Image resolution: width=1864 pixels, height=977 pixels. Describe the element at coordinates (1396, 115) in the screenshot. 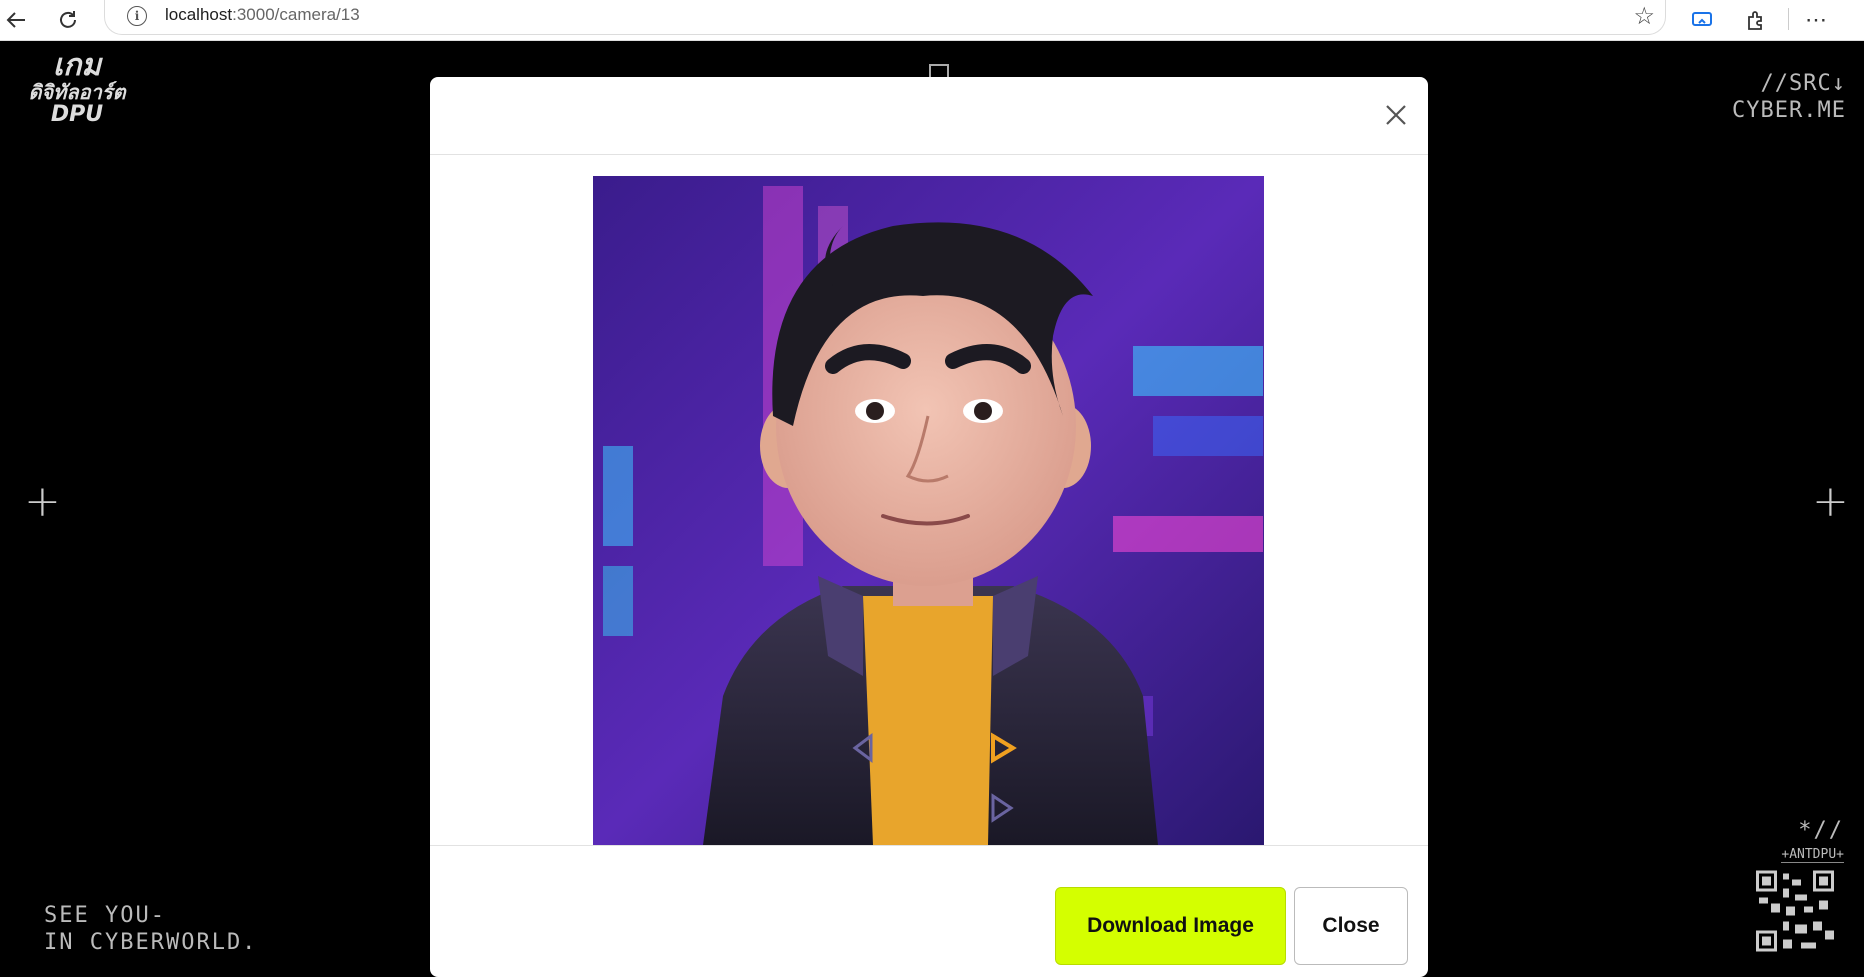

I see `close-icon` at that location.